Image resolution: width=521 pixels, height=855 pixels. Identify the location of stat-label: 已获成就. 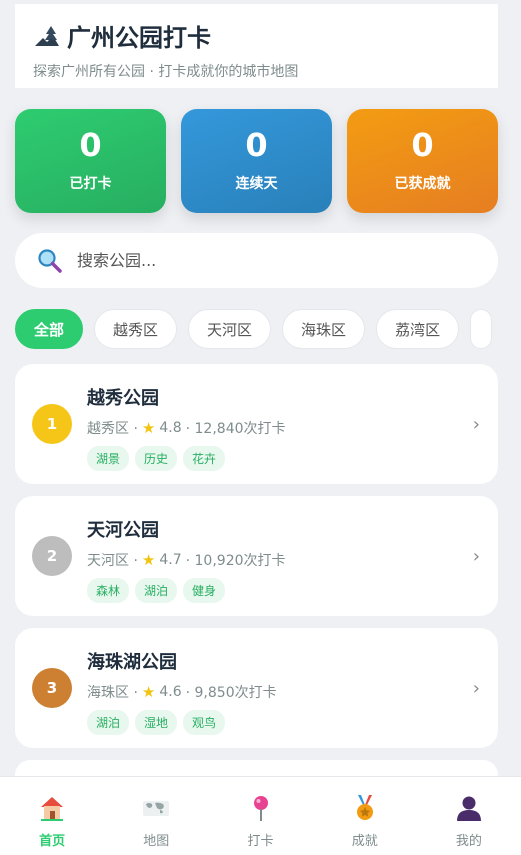
(422, 184).